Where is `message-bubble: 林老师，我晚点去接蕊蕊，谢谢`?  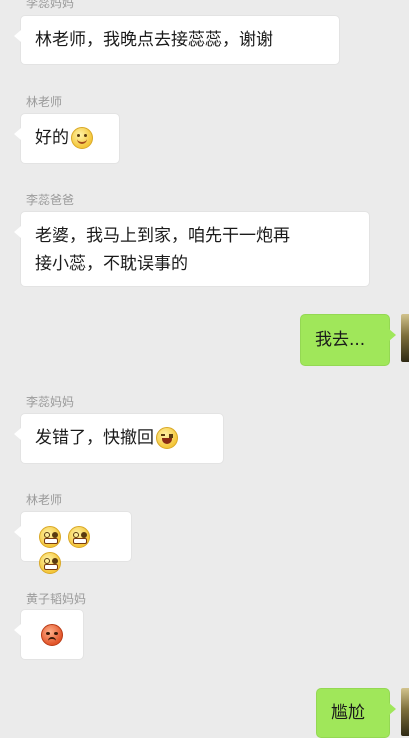 message-bubble: 林老师，我晚点去接蕊蕊，谢谢 is located at coordinates (177, 40).